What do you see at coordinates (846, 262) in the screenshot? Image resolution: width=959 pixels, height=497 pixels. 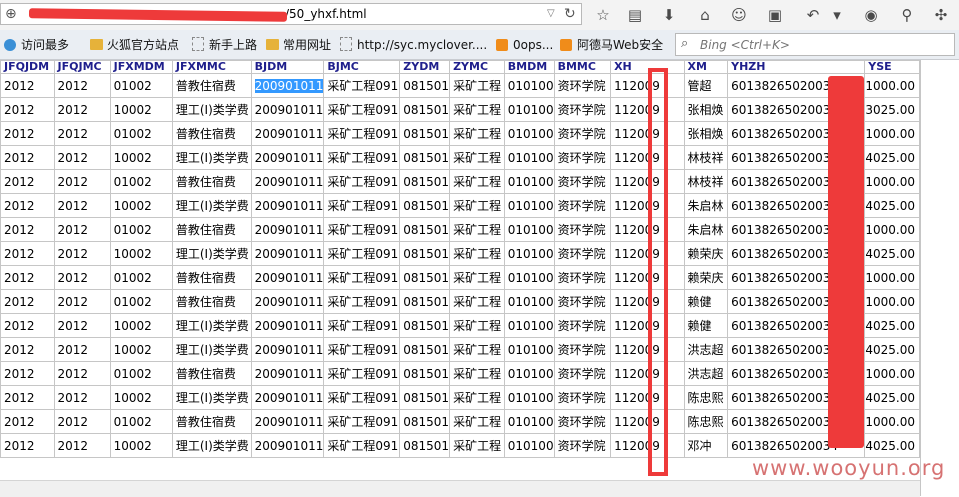 I see `redaction-bar-yhzh` at bounding box center [846, 262].